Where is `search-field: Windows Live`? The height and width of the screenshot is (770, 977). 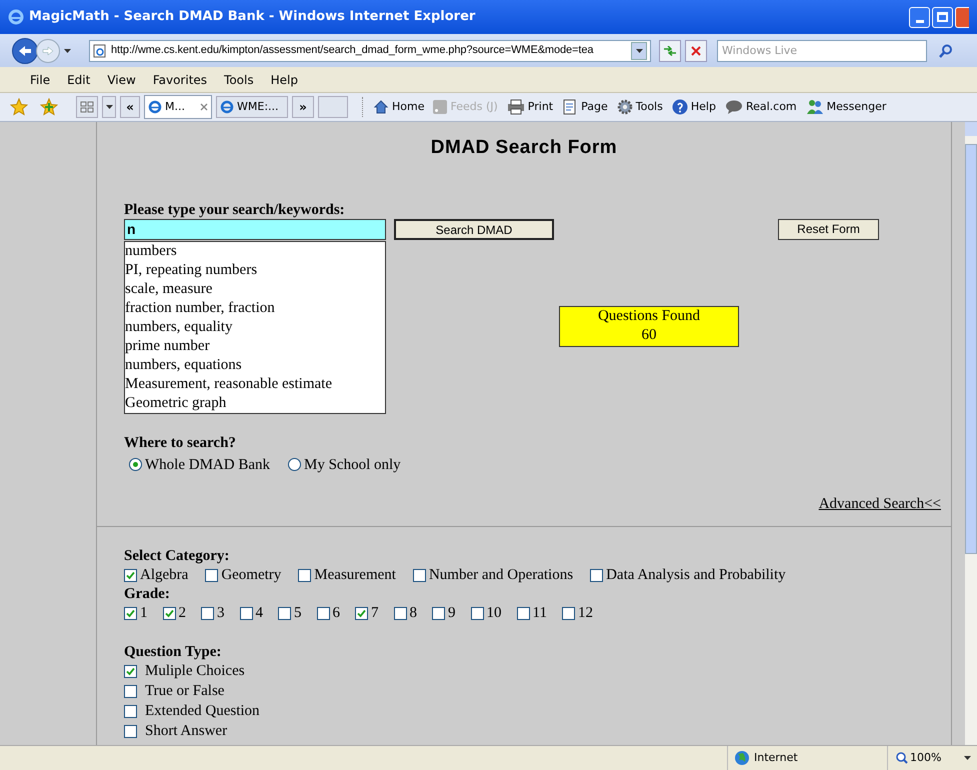 search-field: Windows Live is located at coordinates (822, 51).